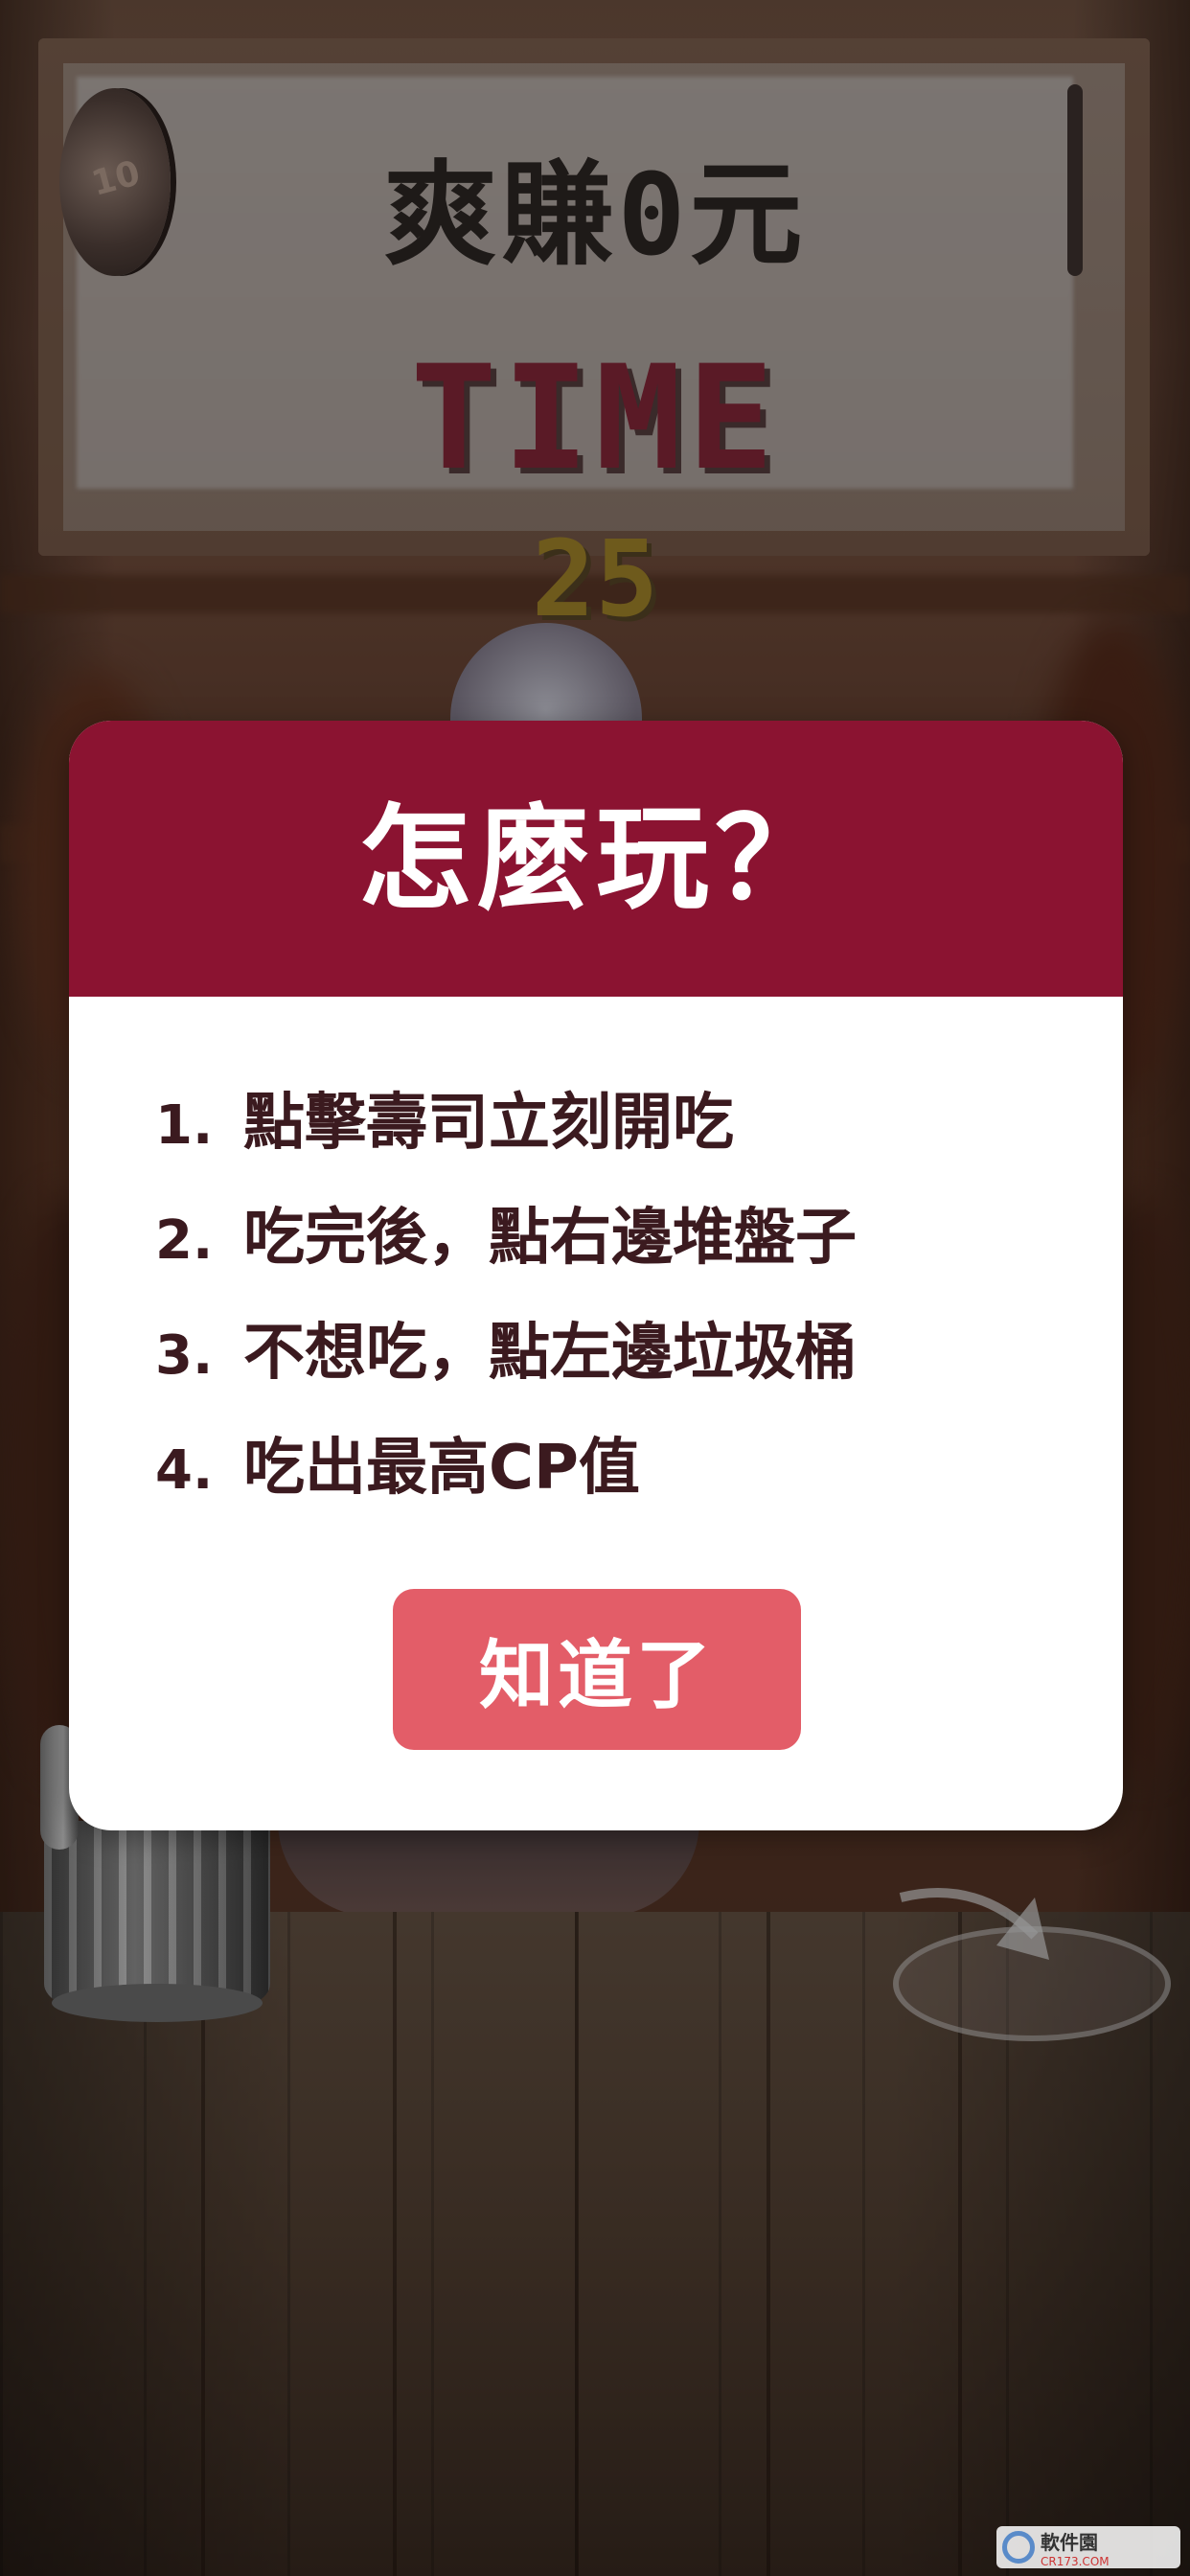 The image size is (1190, 2576). I want to click on dialog-title: 怎麼玩？, so click(595, 859).